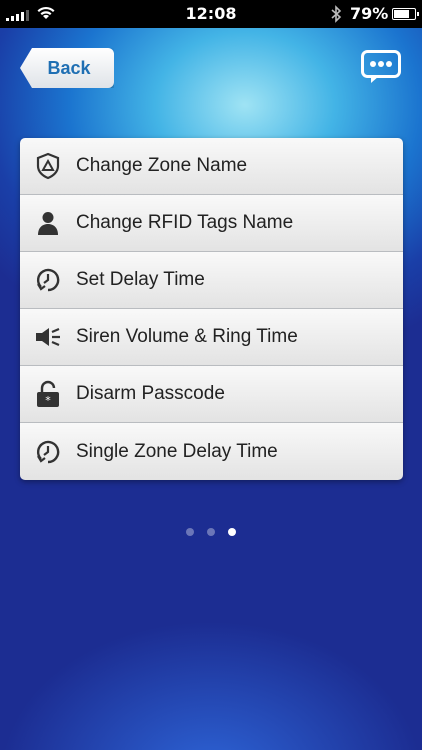 This screenshot has height=750, width=422. Describe the element at coordinates (369, 13) in the screenshot. I see `battery-percent: 79%` at that location.